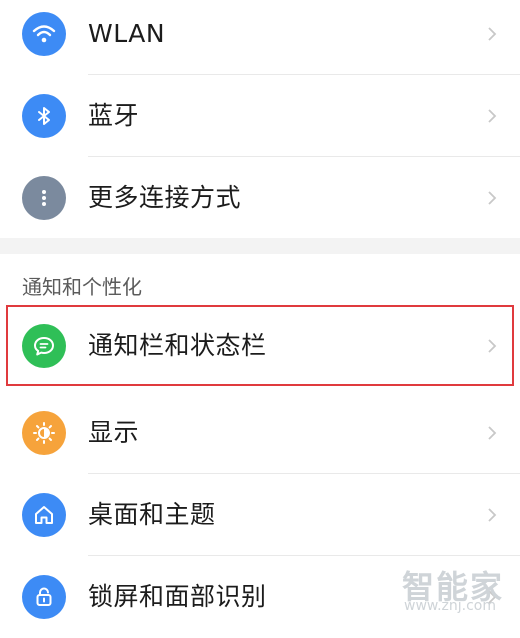 This screenshot has width=520, height=638. What do you see at coordinates (260, 433) in the screenshot?
I see `settings-item-display: 显示` at bounding box center [260, 433].